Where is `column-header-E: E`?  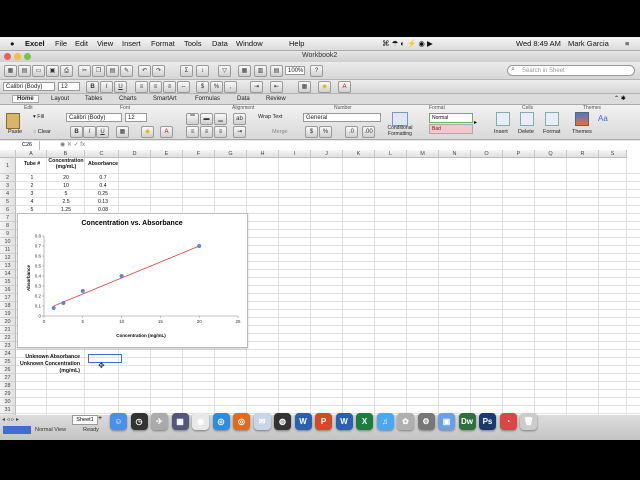
column-header-E: E is located at coordinates (167, 154).